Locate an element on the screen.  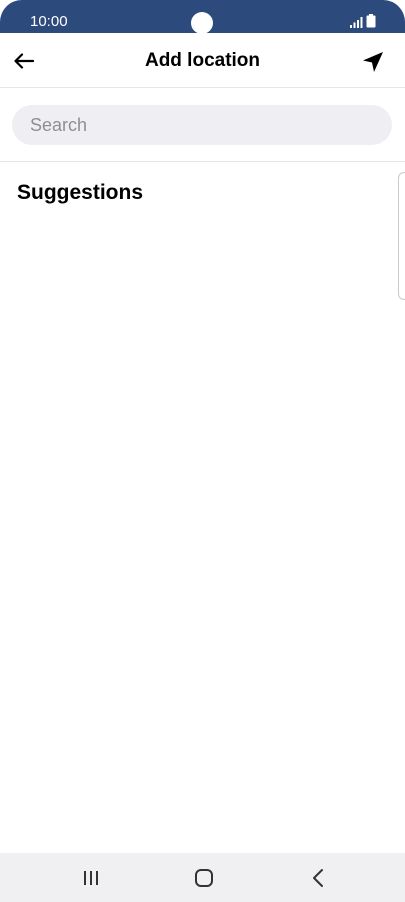
navigation-arrow-icon is located at coordinates (373, 62).